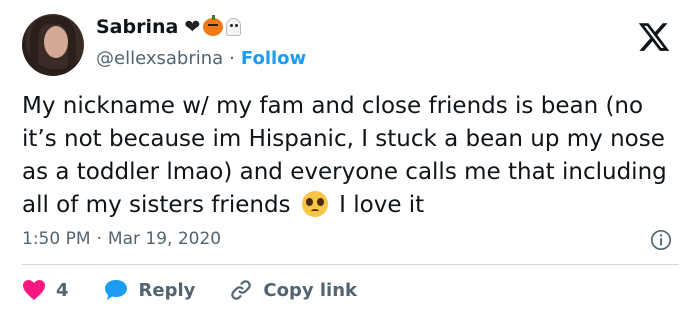 This screenshot has height=318, width=700. What do you see at coordinates (159, 58) in the screenshot?
I see `author-handle: @ellexsabrina` at bounding box center [159, 58].